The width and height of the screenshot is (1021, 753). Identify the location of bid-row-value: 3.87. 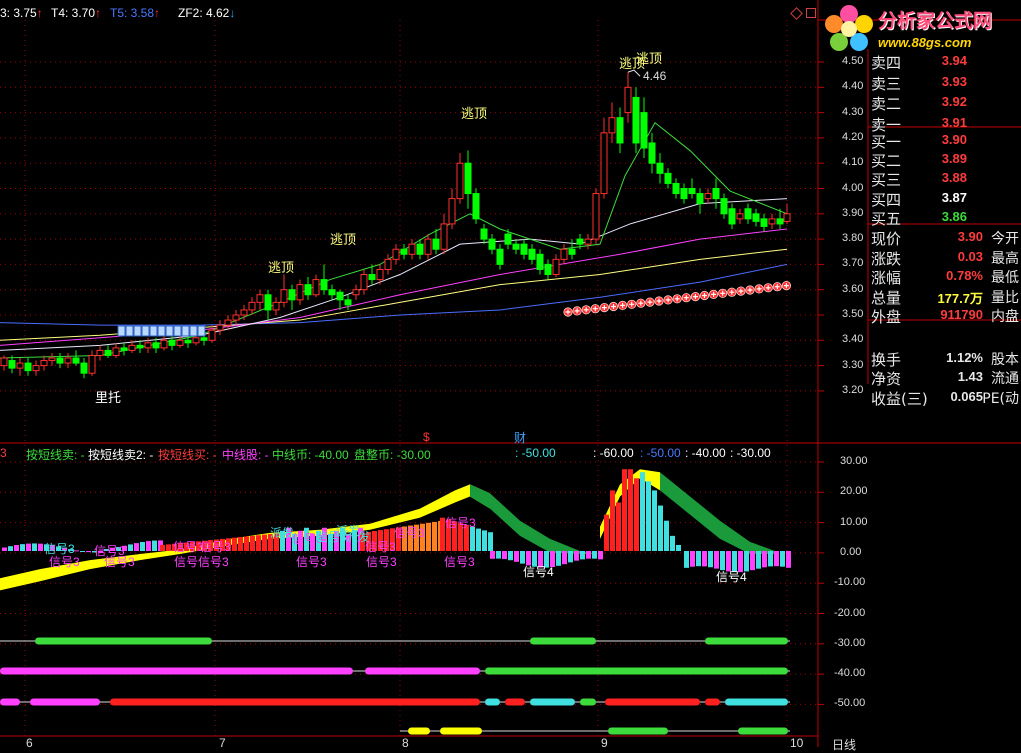
(954, 197).